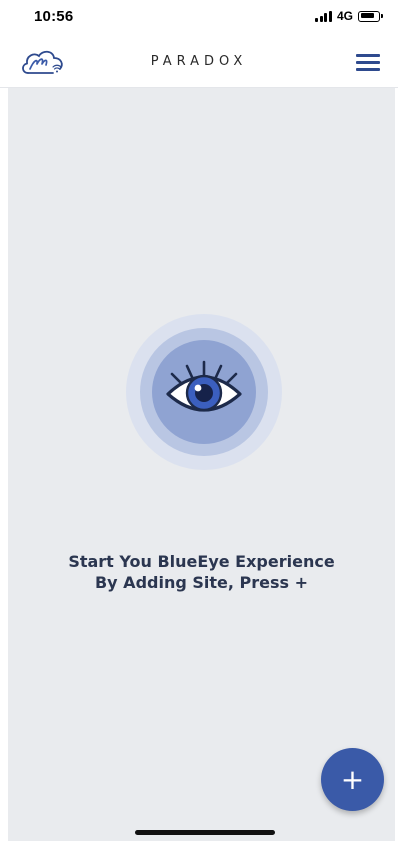 This screenshot has width=398, height=841. I want to click on brand-title: PARADOX, so click(199, 61).